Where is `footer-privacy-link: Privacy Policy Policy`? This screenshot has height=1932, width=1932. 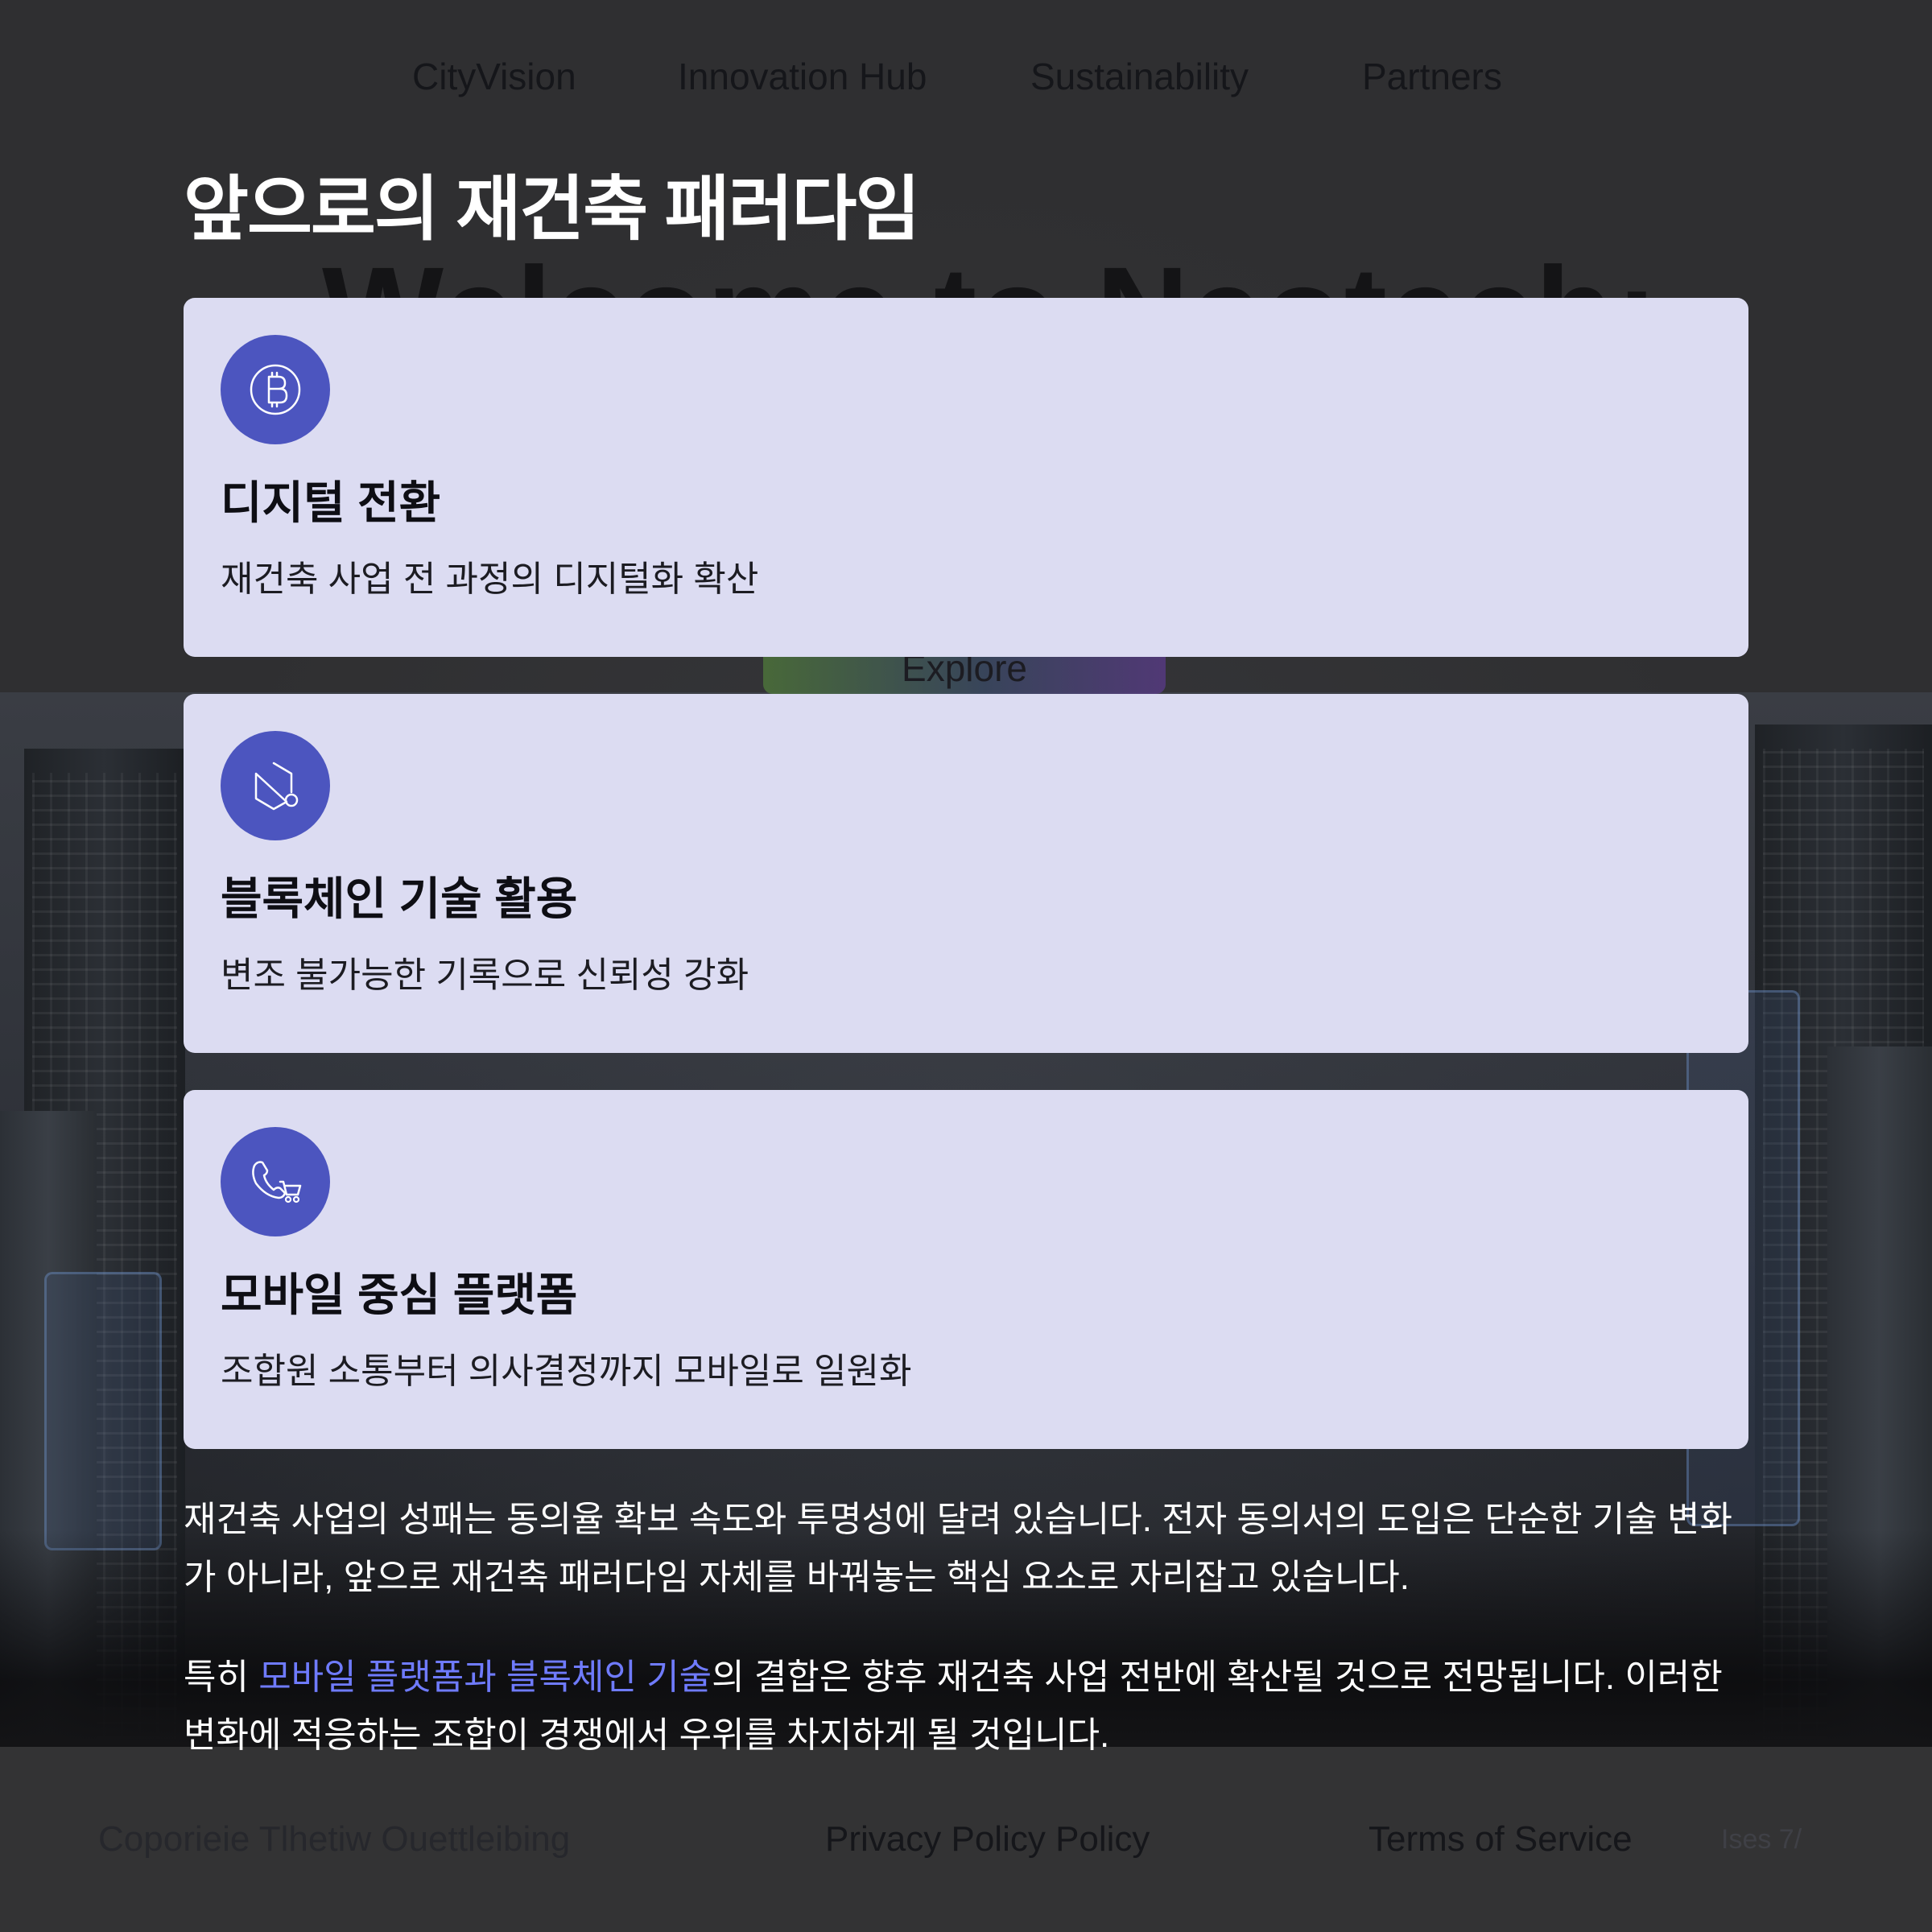
footer-privacy-link: Privacy Policy Policy is located at coordinates (987, 1839).